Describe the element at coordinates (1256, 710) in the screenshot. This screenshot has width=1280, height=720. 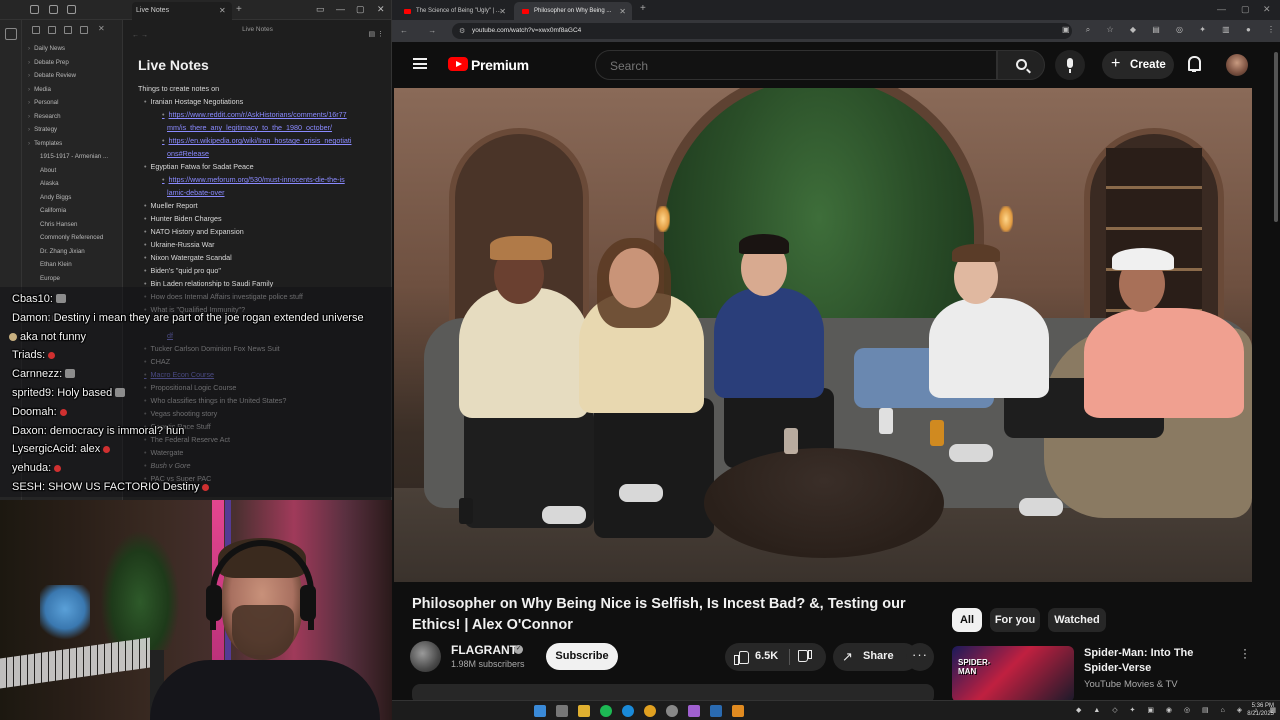
I see `clock: 5:36 PM 8/21/2025` at that location.